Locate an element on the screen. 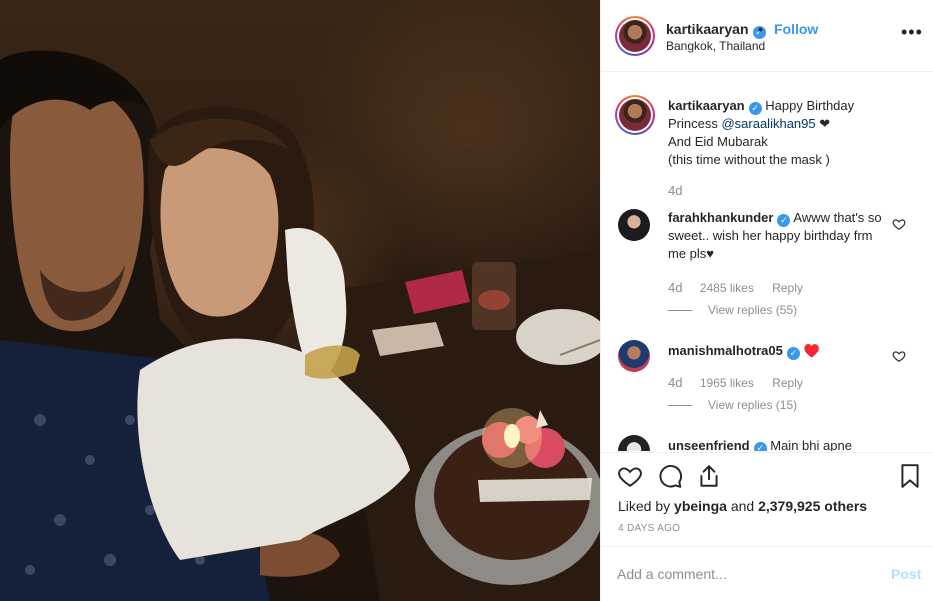 Image resolution: width=933 pixels, height=601 pixels. liked-by-middle: and is located at coordinates (742, 506).